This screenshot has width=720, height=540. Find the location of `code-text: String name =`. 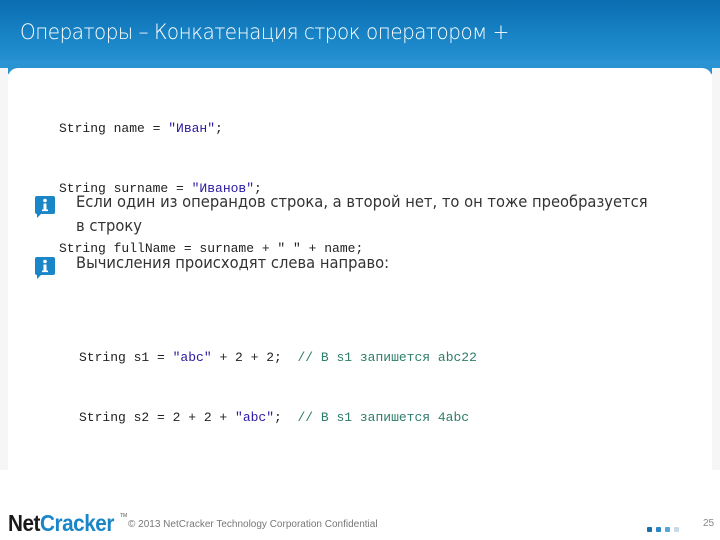

code-text: String name = is located at coordinates (114, 128).